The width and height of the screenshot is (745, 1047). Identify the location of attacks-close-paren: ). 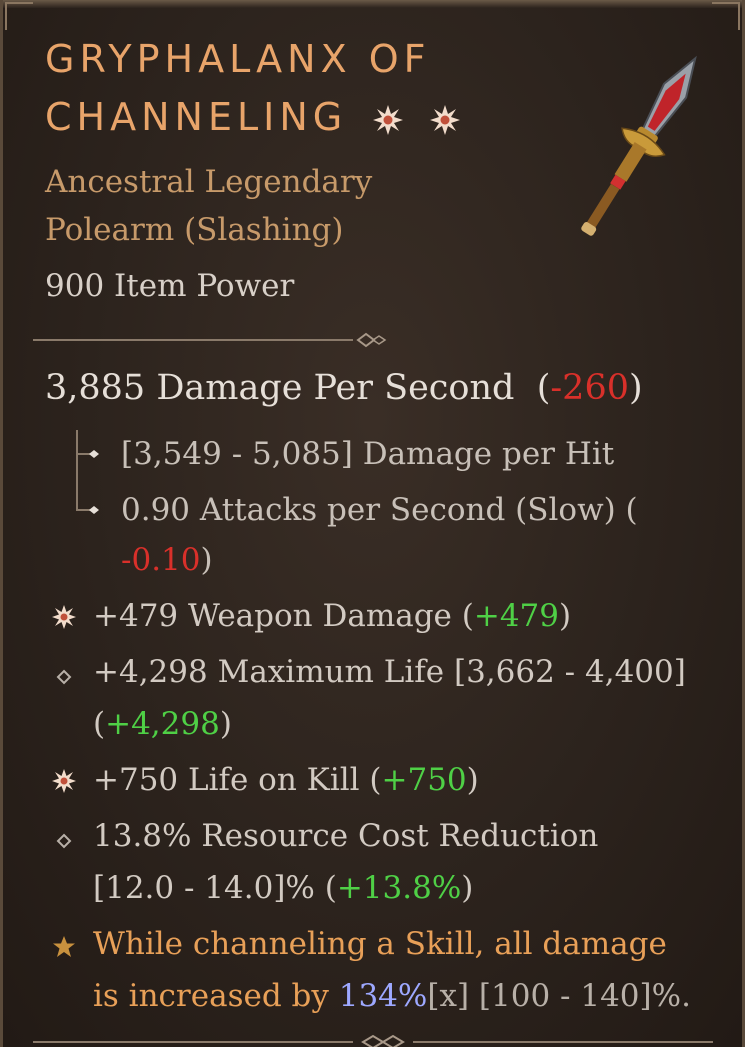
(206, 560).